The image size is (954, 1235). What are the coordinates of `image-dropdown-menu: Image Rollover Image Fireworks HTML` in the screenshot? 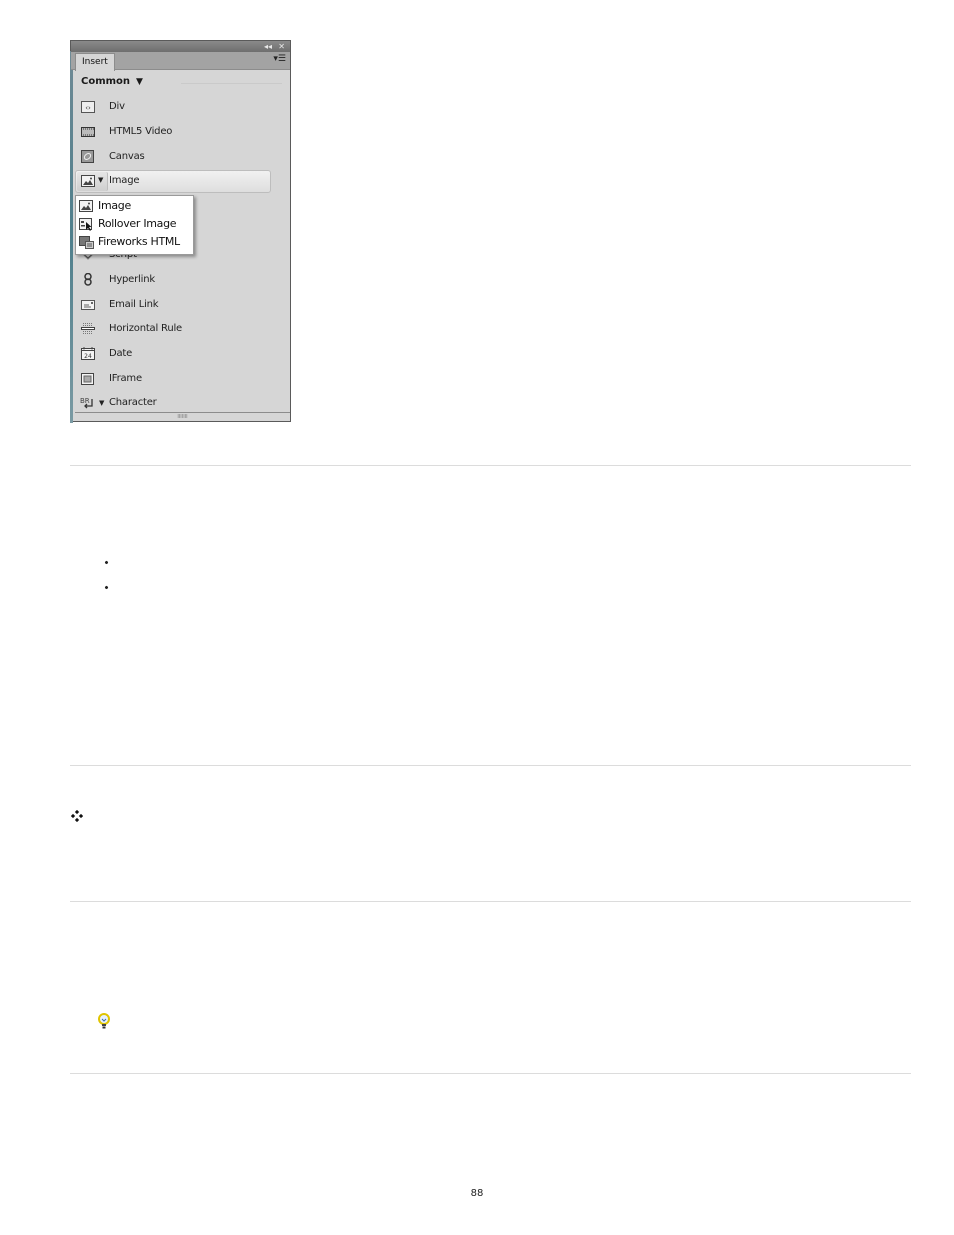 It's located at (134, 225).